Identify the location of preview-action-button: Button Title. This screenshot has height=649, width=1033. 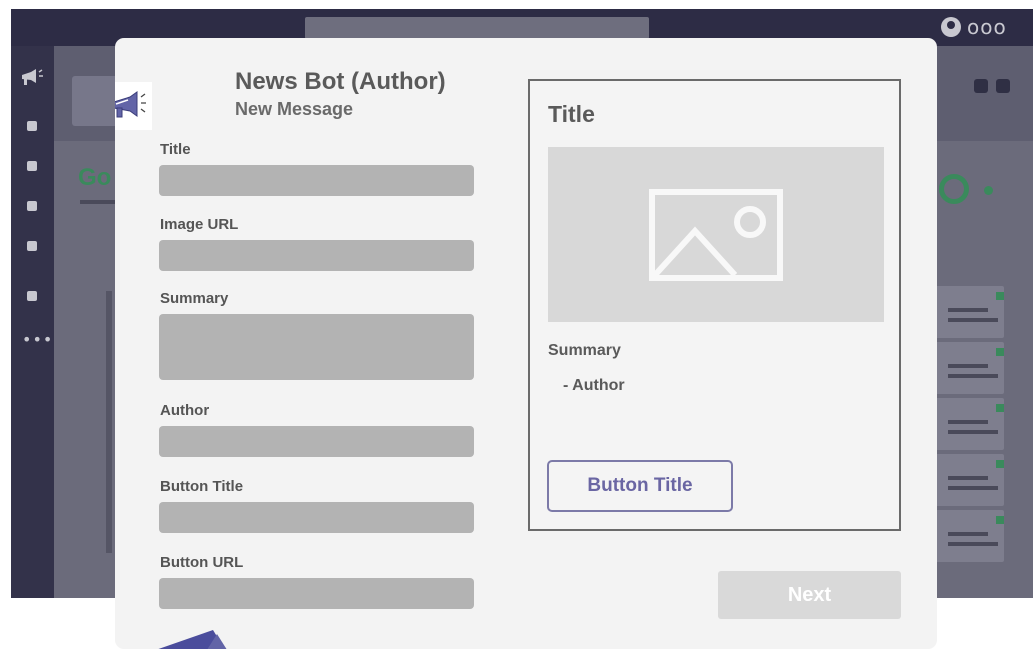
(640, 486).